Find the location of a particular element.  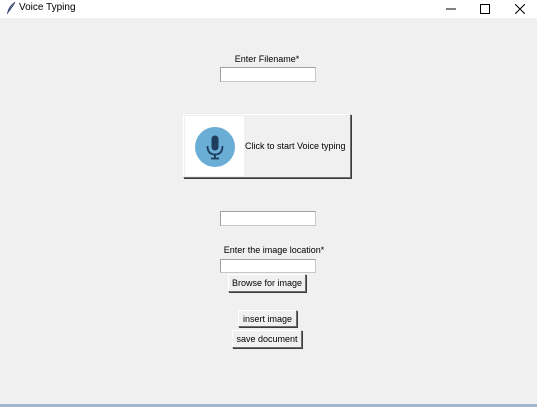

close-button is located at coordinates (520, 9).